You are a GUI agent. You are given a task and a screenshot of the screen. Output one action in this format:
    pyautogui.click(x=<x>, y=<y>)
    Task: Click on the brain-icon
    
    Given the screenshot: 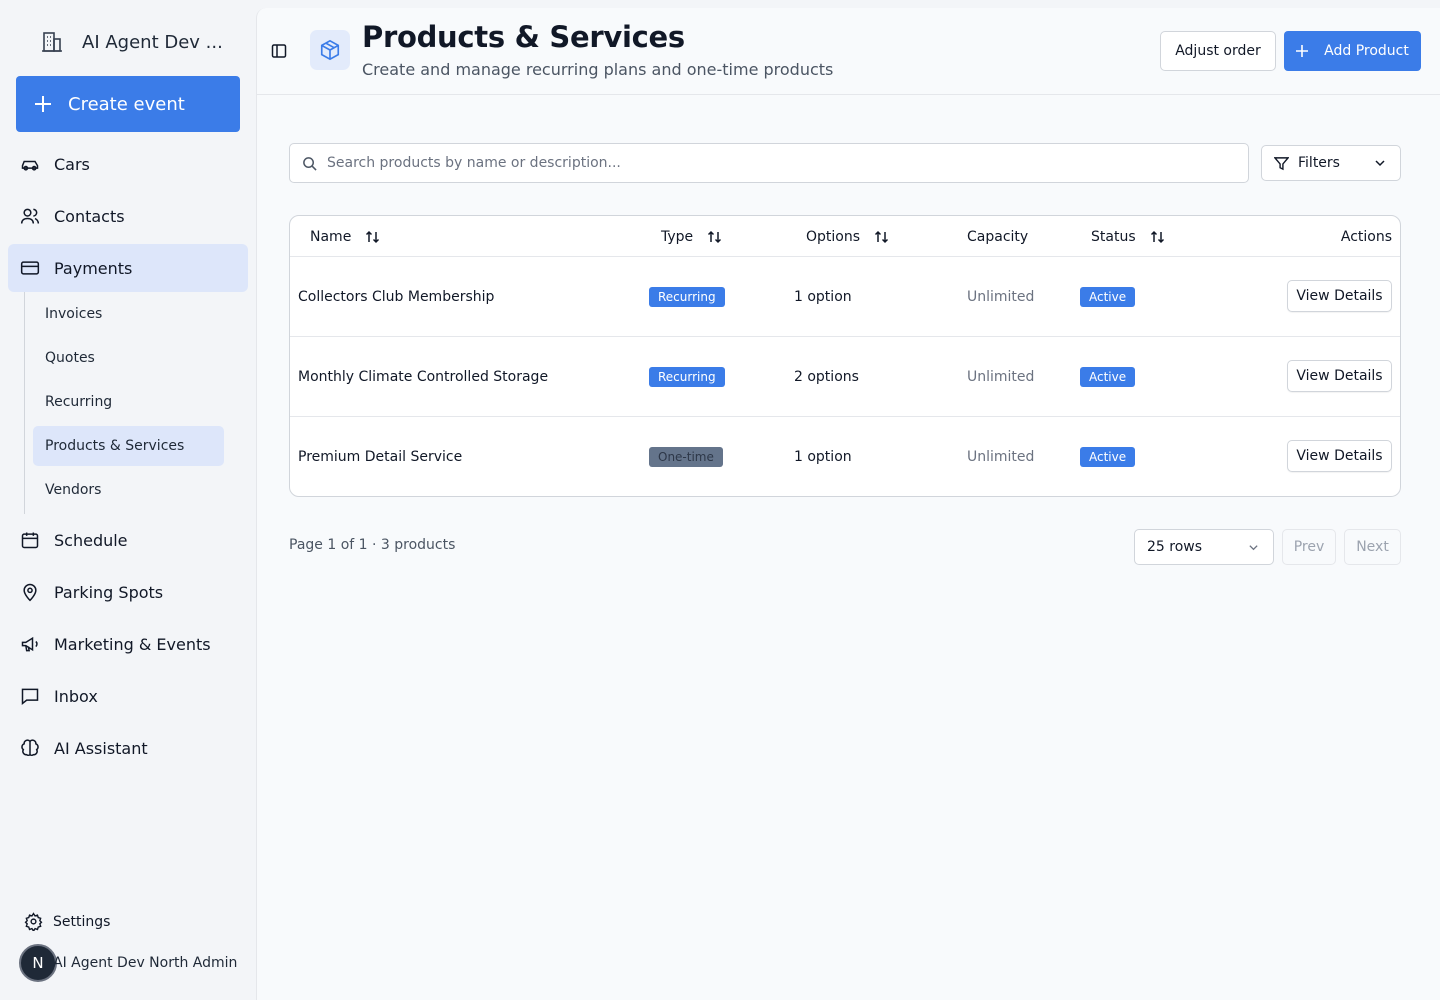 What is the action you would take?
    pyautogui.click(x=30, y=748)
    